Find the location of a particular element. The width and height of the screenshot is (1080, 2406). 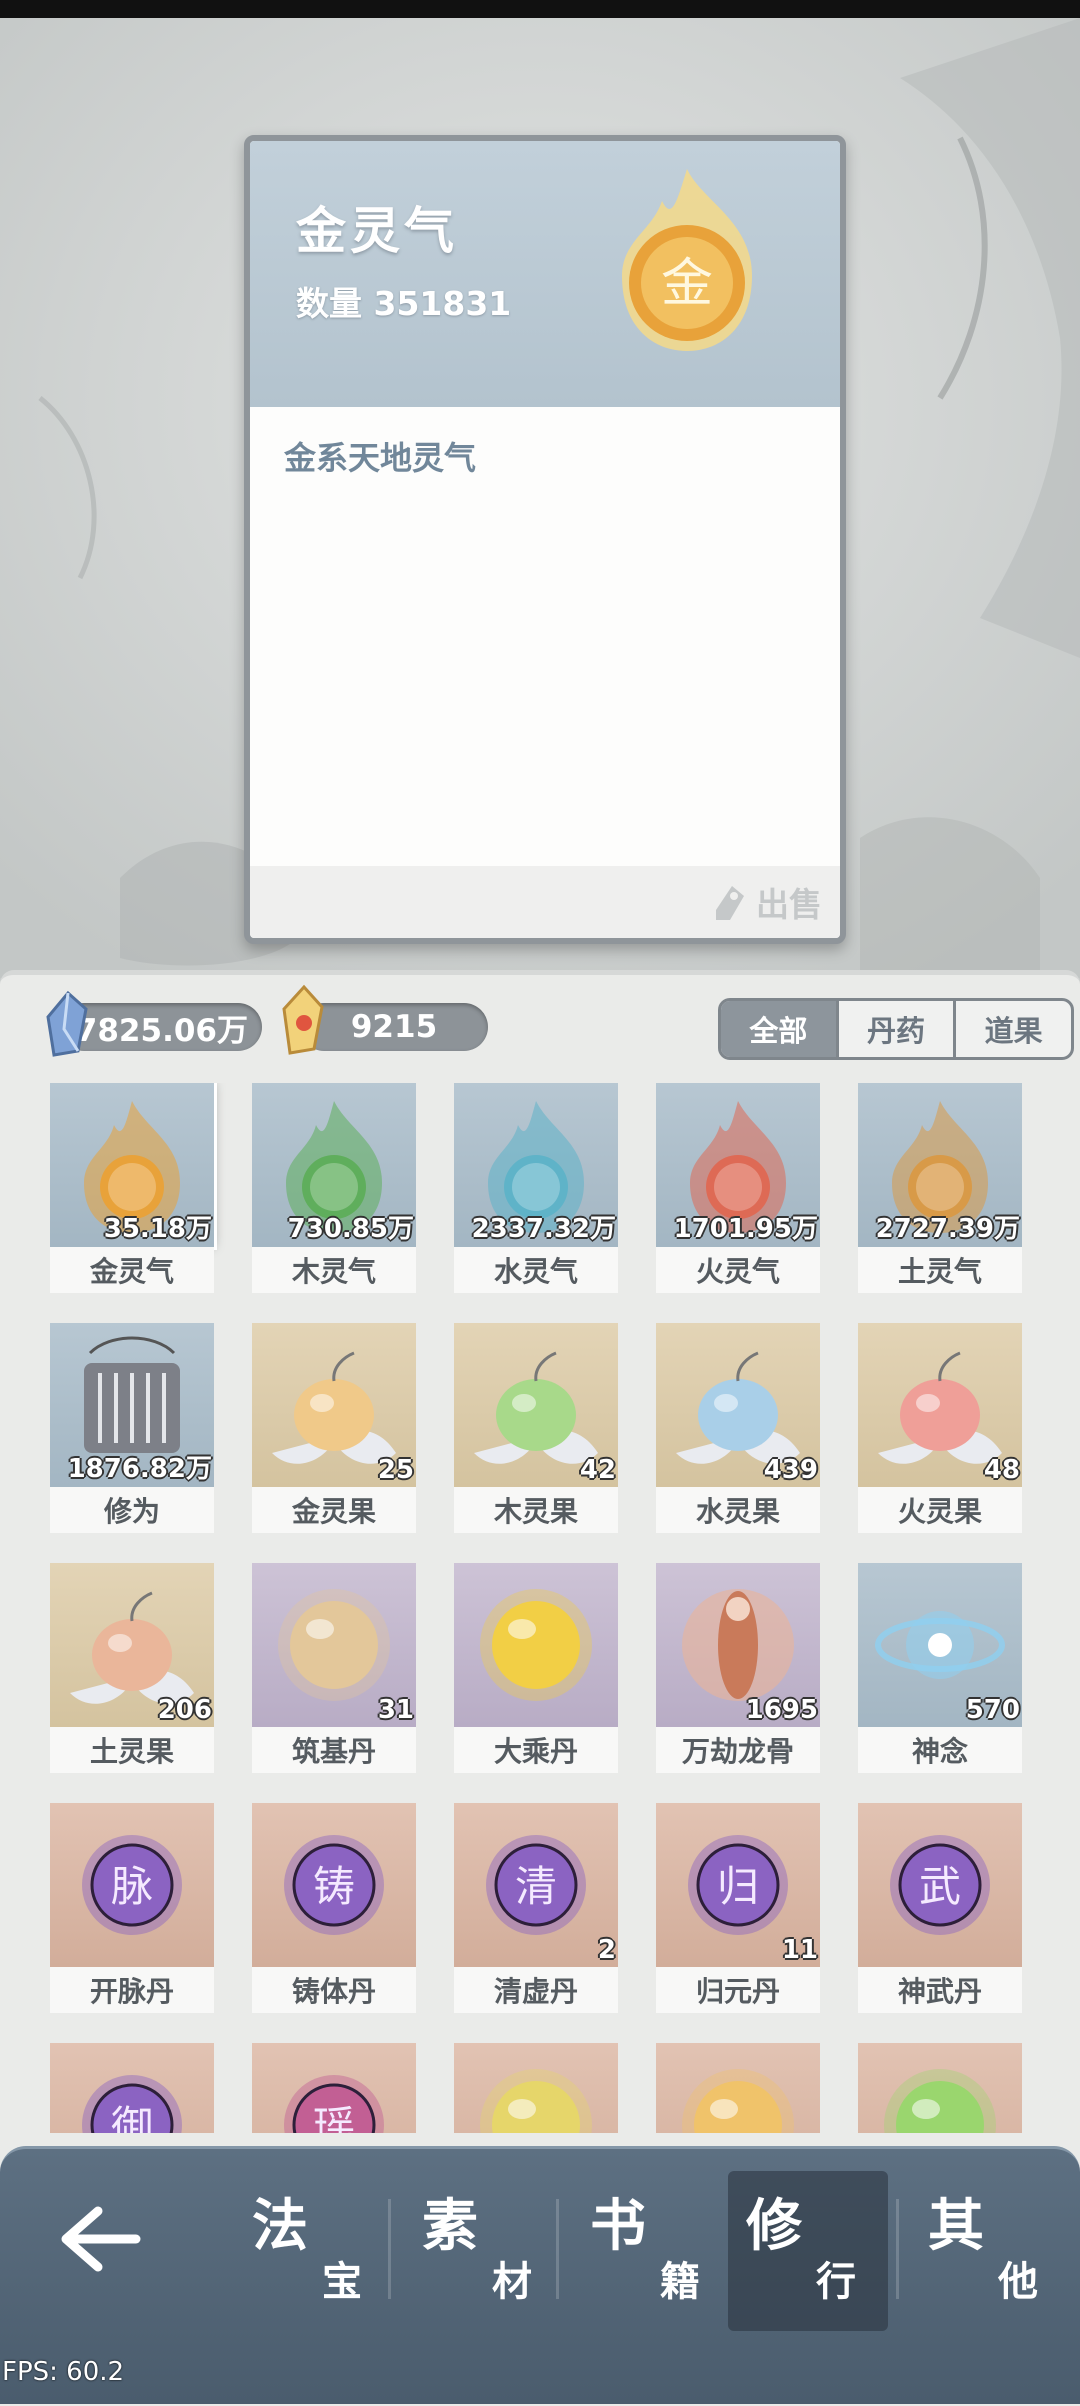

svg-text: 瑶 is located at coordinates (334, 2117).